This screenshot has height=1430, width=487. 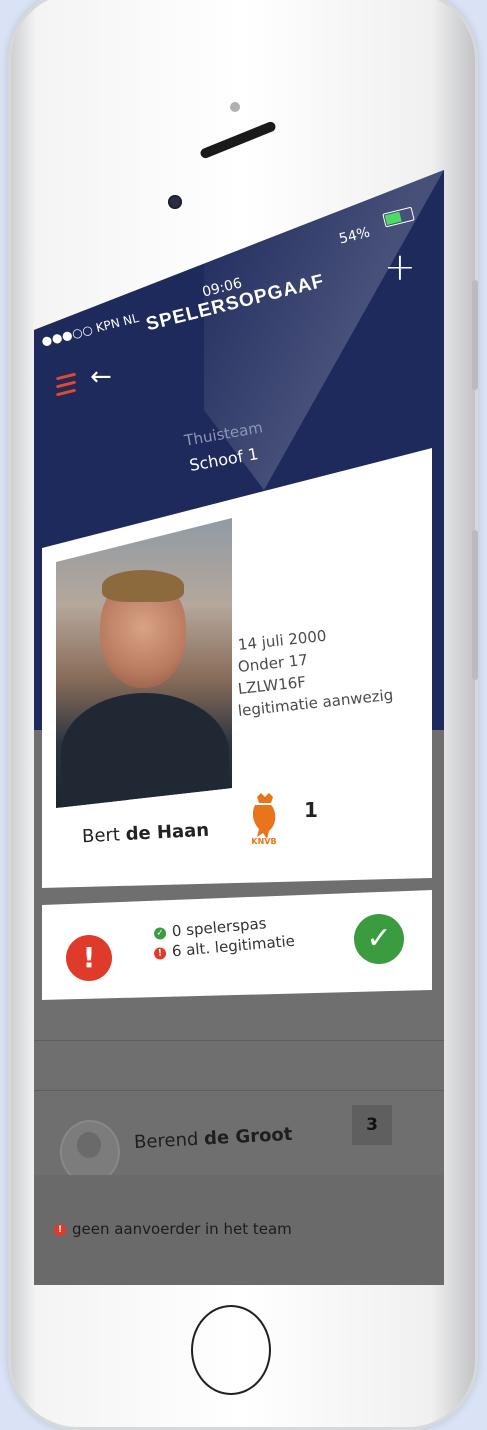 I want to click on captain-warning: ! geen aanvoerder in het team, so click(x=239, y=1230).